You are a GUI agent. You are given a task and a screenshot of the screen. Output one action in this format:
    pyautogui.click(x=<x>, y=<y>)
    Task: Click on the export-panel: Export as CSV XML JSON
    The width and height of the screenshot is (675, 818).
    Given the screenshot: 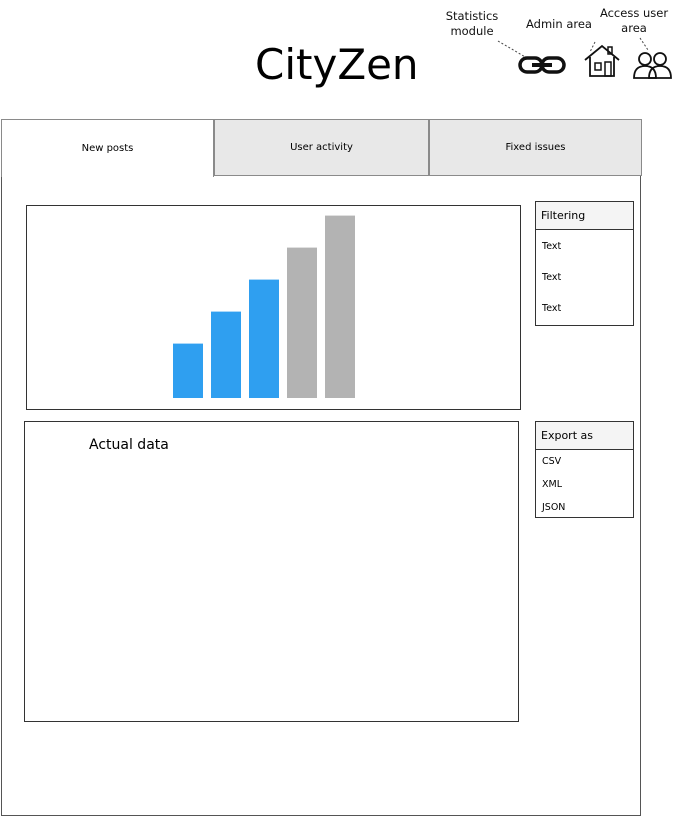 What is the action you would take?
    pyautogui.click(x=584, y=469)
    